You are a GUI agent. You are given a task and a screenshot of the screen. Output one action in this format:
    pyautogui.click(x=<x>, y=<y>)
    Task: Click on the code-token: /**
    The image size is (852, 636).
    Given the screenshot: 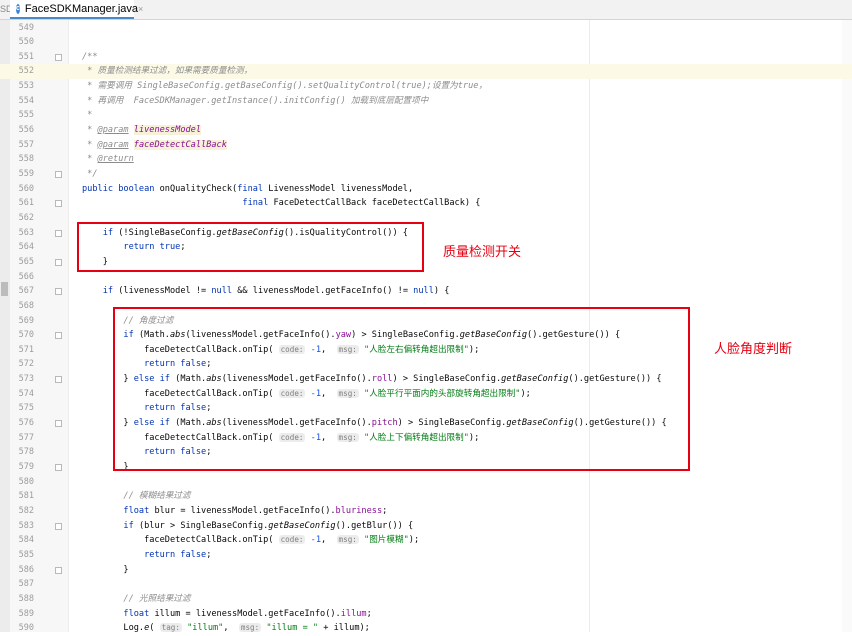 What is the action you would take?
    pyautogui.click(x=90, y=56)
    